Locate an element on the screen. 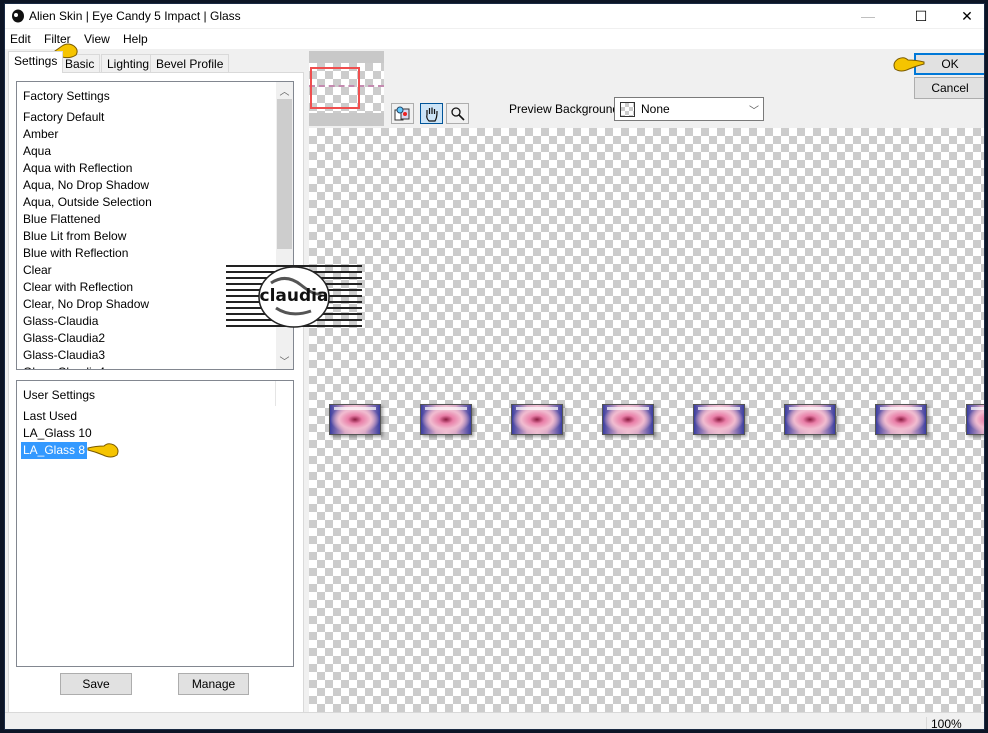 This screenshot has height=733, width=988. maximize-button: ☐ is located at coordinates (921, 16).